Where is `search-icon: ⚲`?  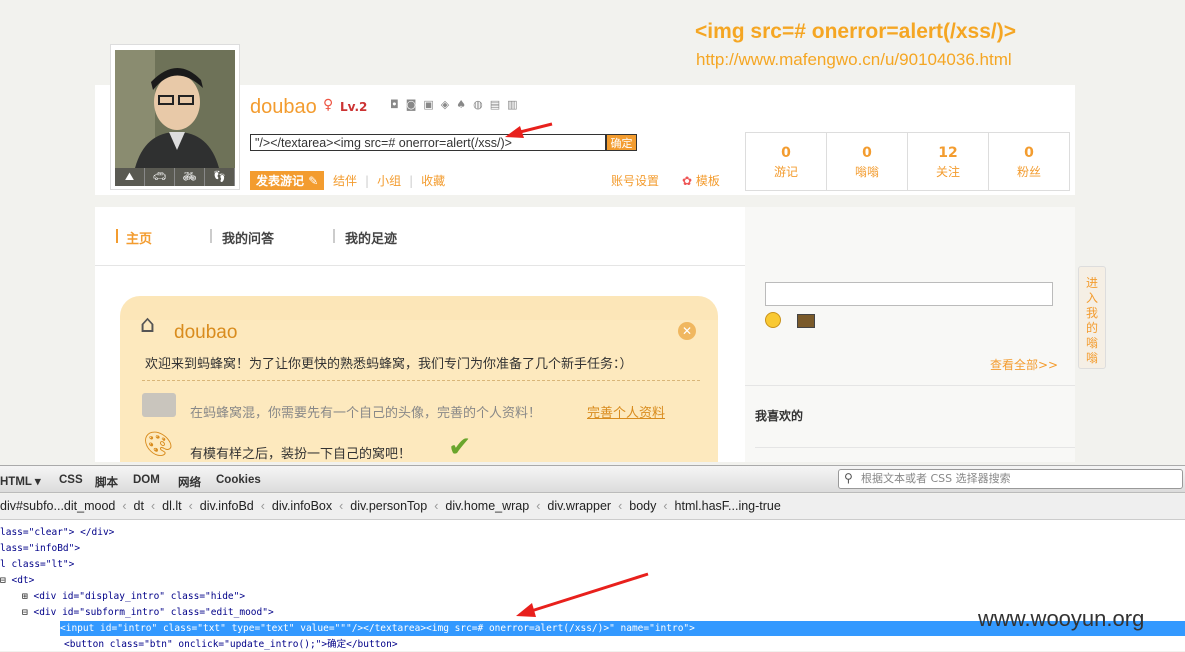 search-icon: ⚲ is located at coordinates (848, 478).